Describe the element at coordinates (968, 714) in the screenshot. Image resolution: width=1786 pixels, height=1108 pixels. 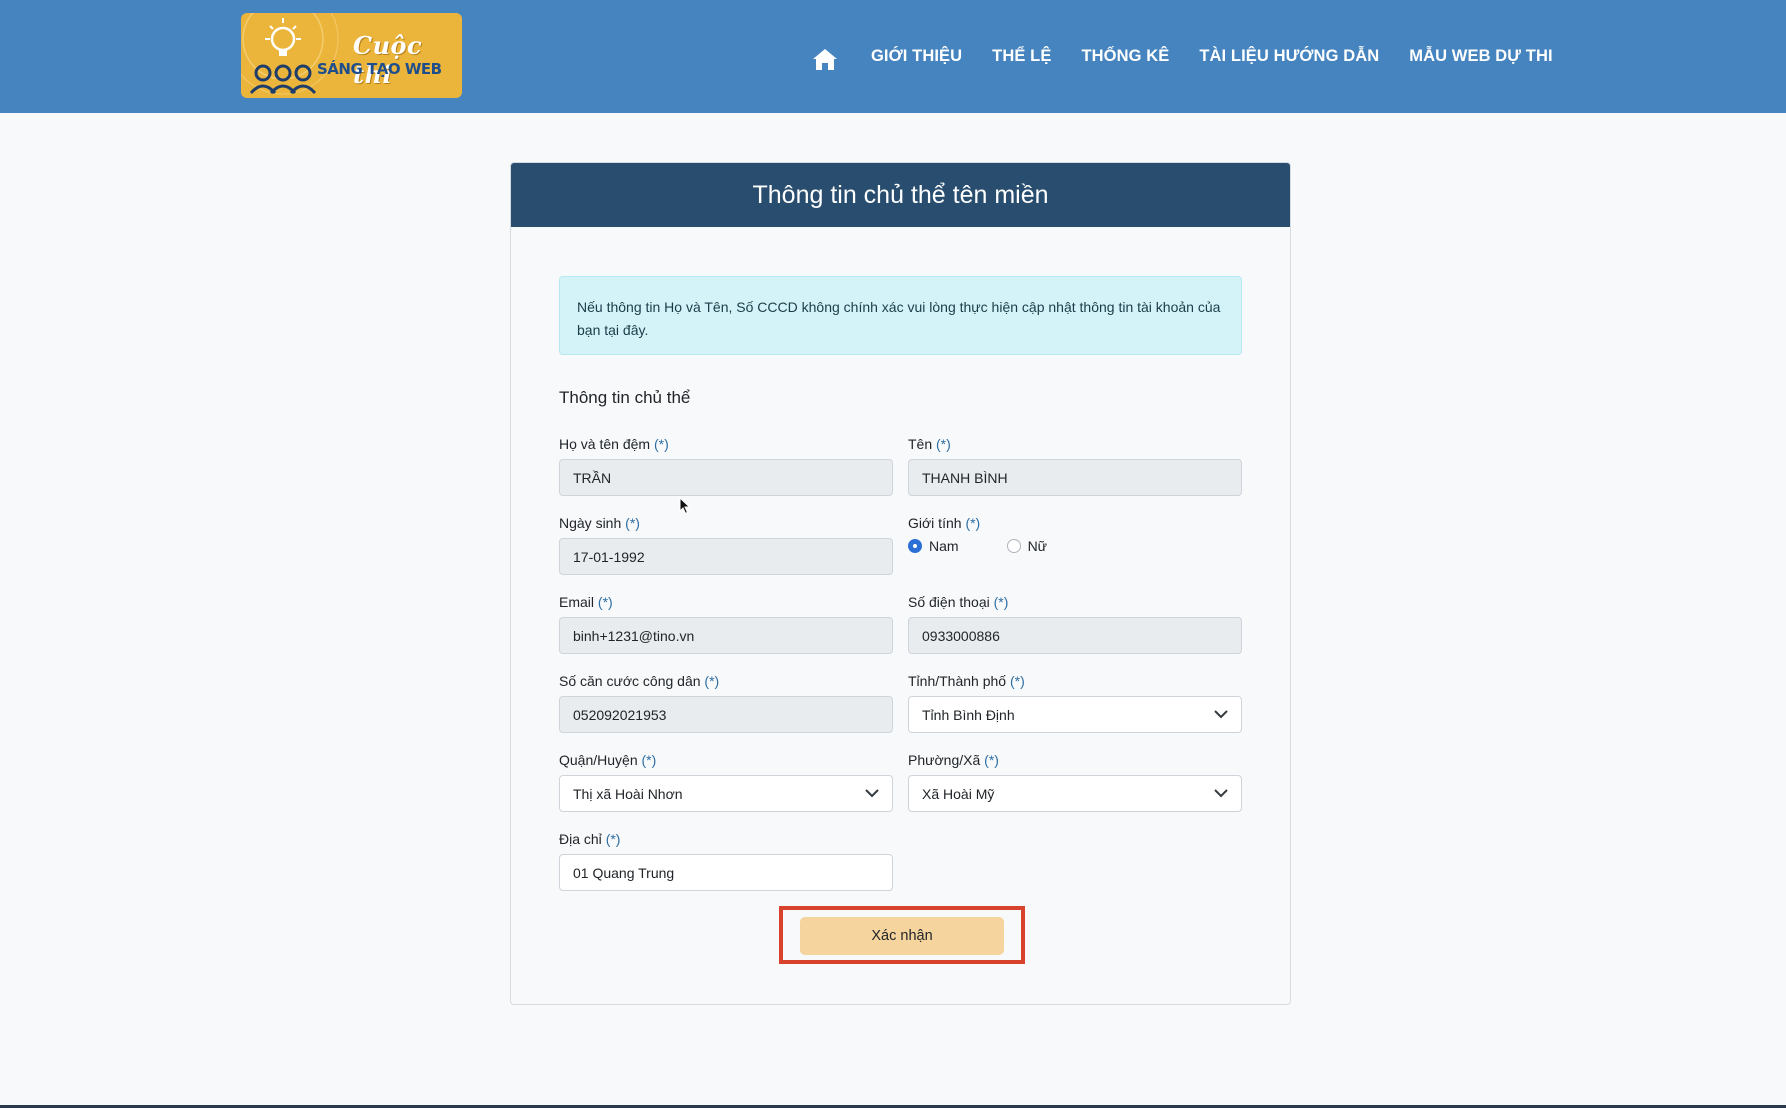
I see `province-value: Tỉnh Bình Định` at that location.